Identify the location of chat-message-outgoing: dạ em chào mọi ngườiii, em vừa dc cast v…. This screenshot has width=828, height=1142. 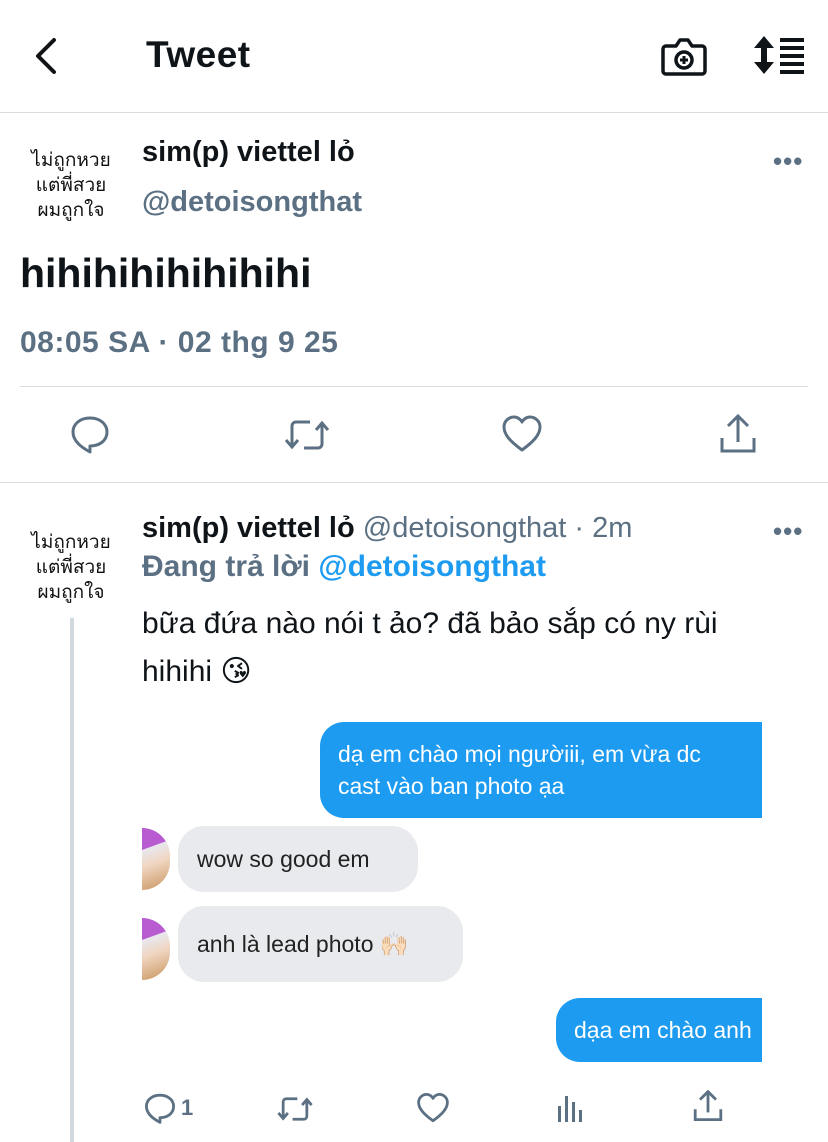
(541, 770).